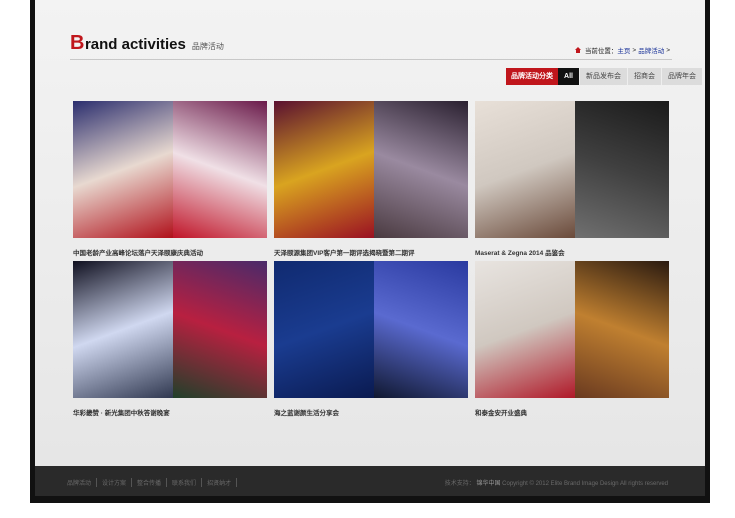 This screenshot has width=735, height=518. I want to click on breadcrumb-home-link: 主页, so click(623, 50).